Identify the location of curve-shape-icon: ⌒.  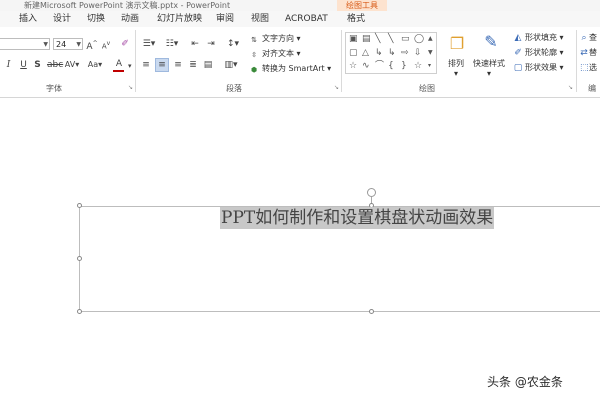
(379, 66).